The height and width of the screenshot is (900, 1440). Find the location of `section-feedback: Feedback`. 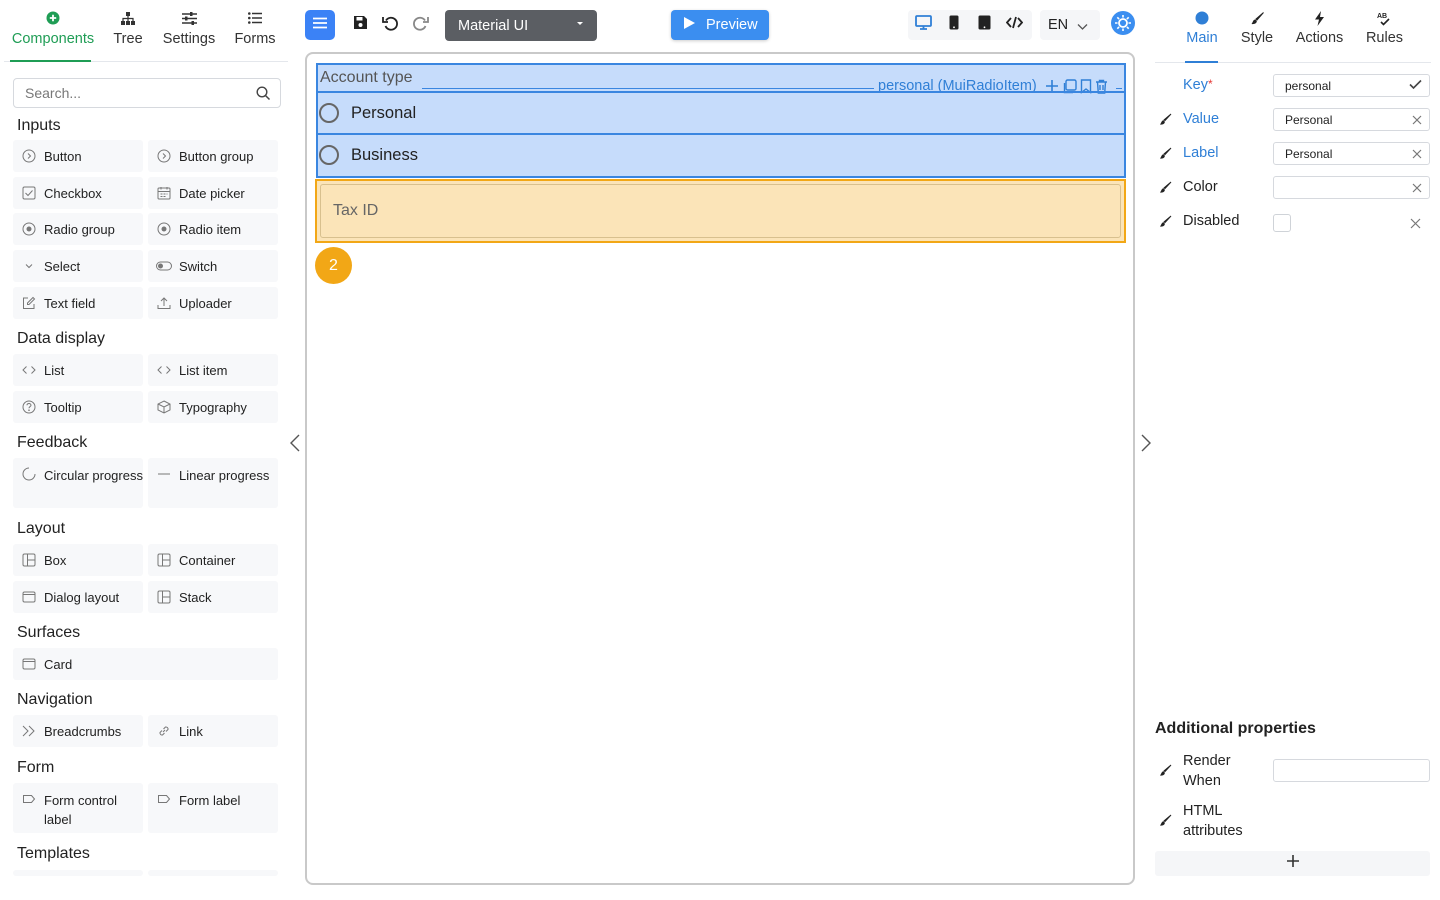

section-feedback: Feedback is located at coordinates (52, 442).